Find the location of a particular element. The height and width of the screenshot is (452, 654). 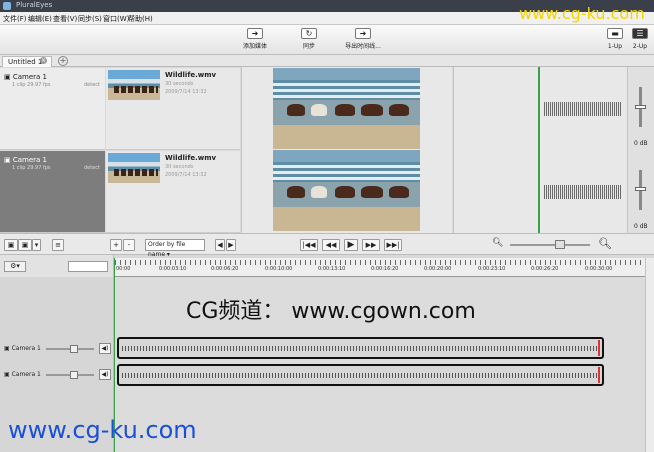

menu-file: 文件(F) is located at coordinates (15, 19).